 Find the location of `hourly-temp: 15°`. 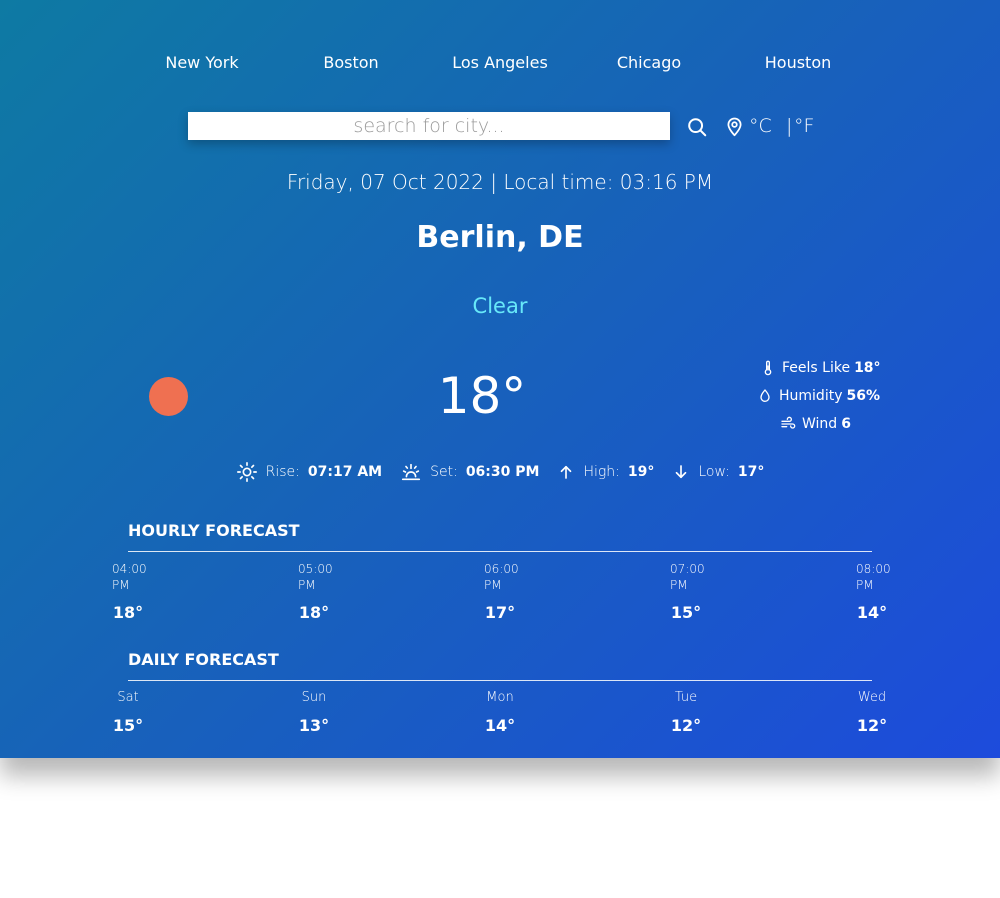

hourly-temp: 15° is located at coordinates (686, 612).